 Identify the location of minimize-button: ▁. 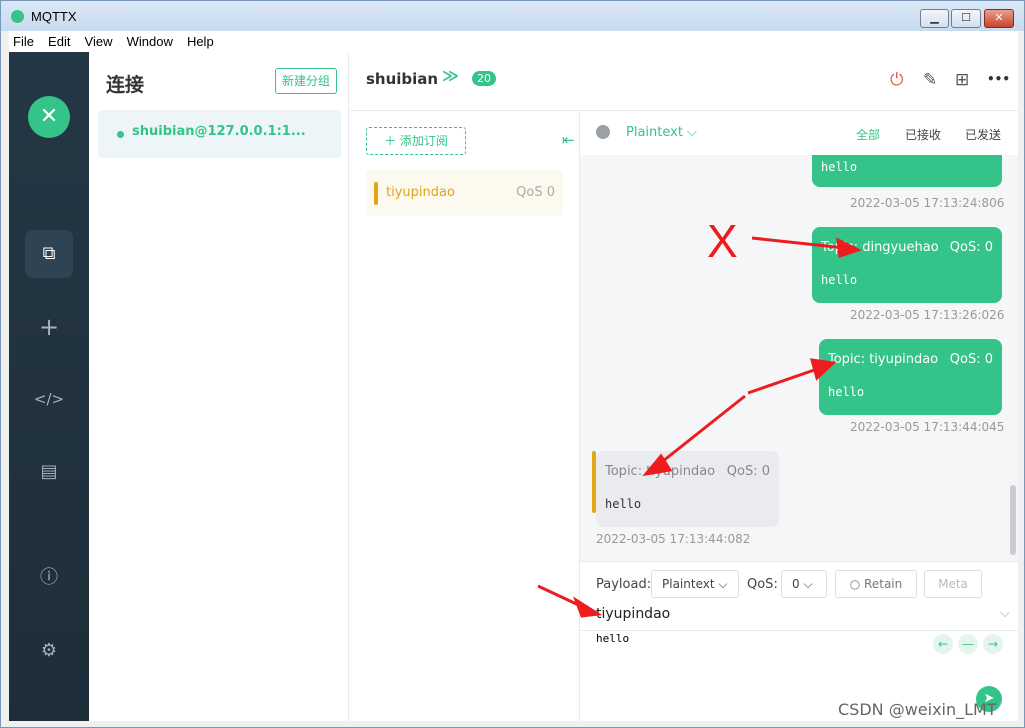
(934, 18).